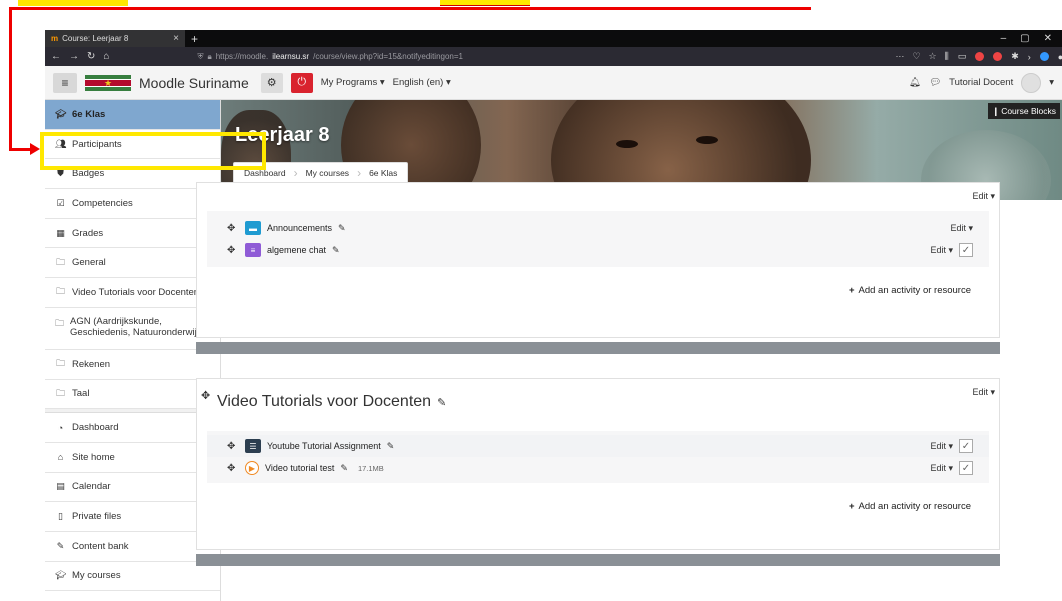  Describe the element at coordinates (899, 56) in the screenshot. I see `more-actions-icon: ···` at that location.